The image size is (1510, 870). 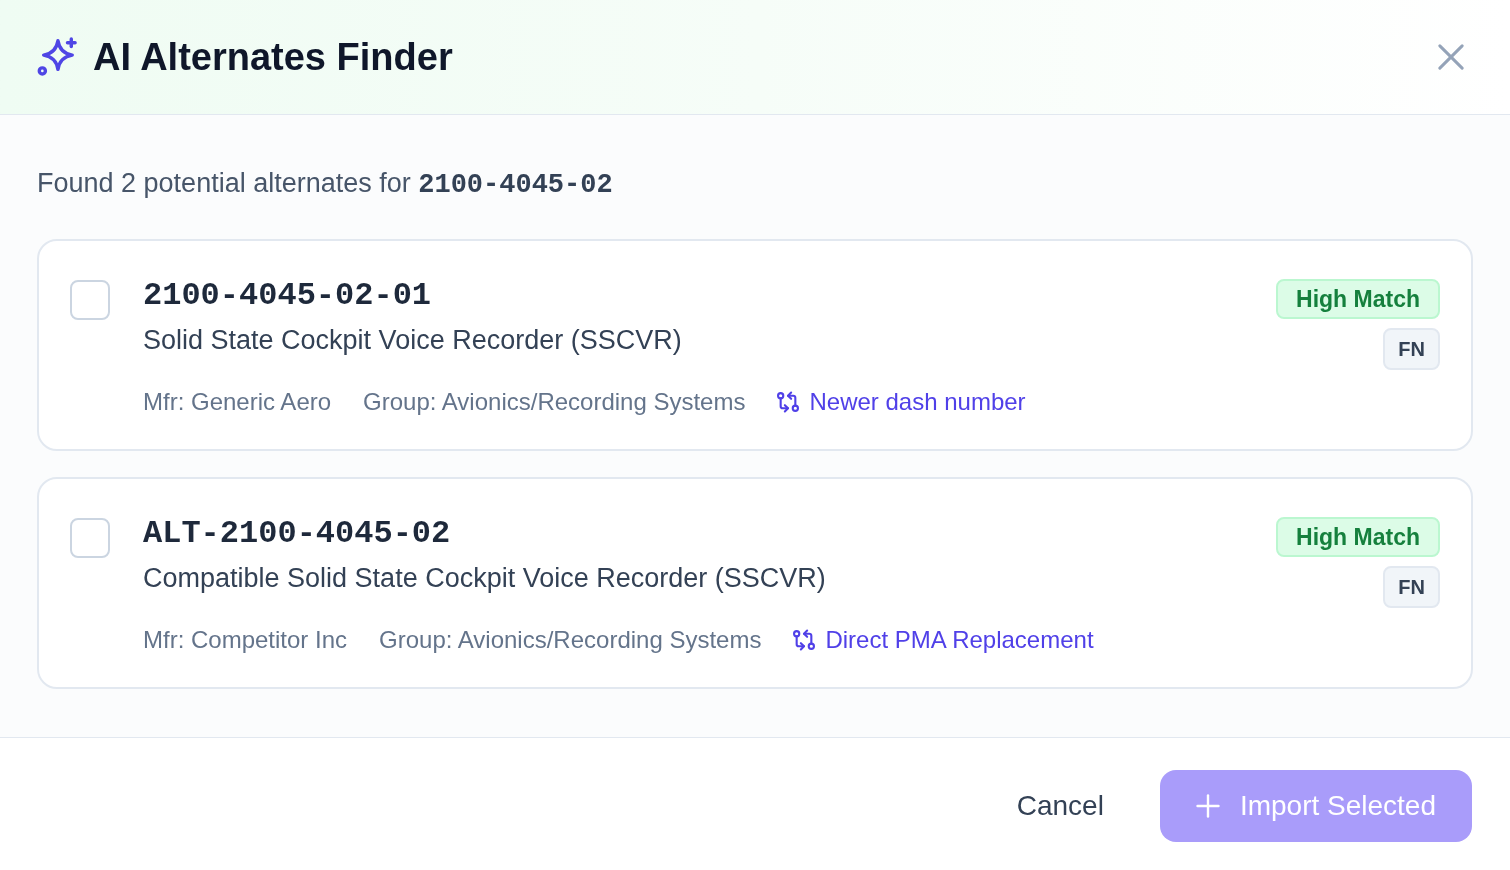 What do you see at coordinates (959, 640) in the screenshot?
I see `match-reason: Direct PMA Replacement` at bounding box center [959, 640].